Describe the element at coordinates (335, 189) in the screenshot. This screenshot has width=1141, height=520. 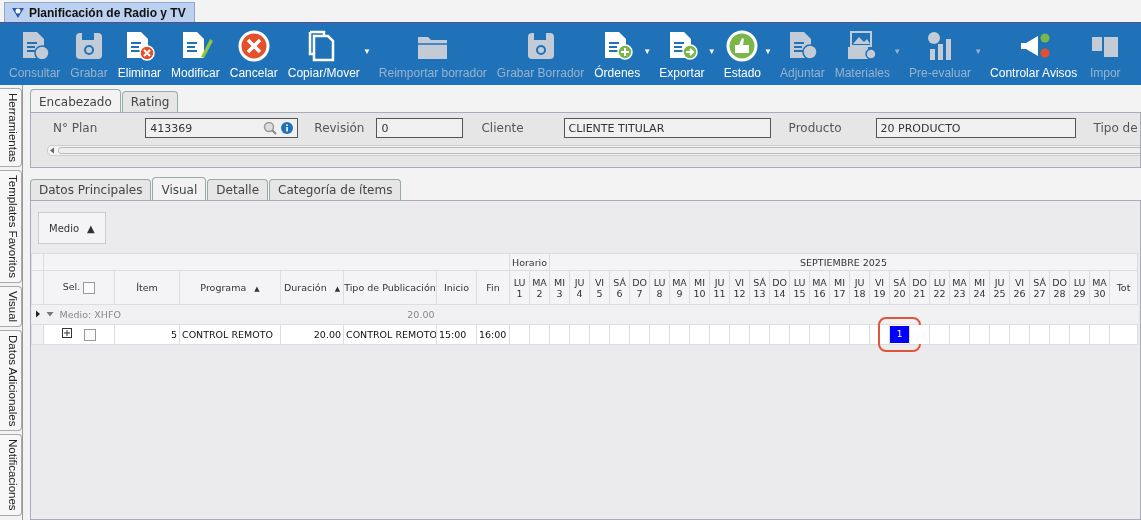
I see `tab: Categoría de ítems` at that location.